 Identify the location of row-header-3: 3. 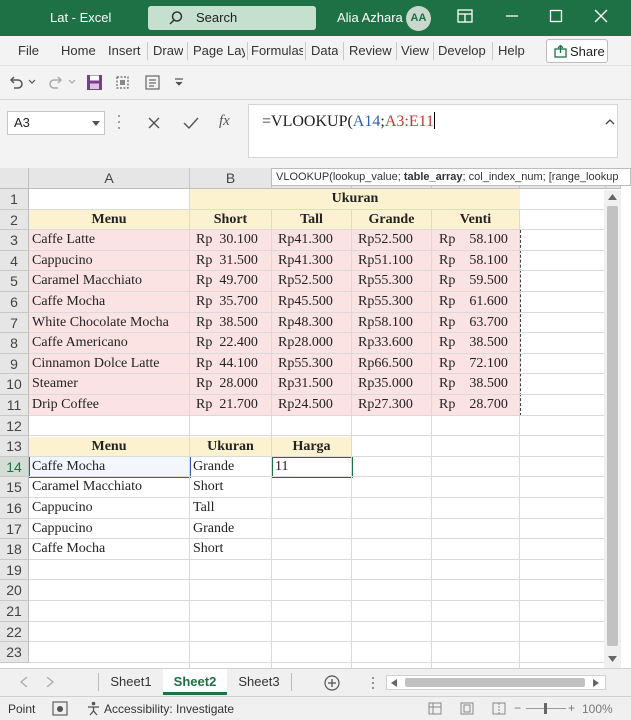
(14, 240).